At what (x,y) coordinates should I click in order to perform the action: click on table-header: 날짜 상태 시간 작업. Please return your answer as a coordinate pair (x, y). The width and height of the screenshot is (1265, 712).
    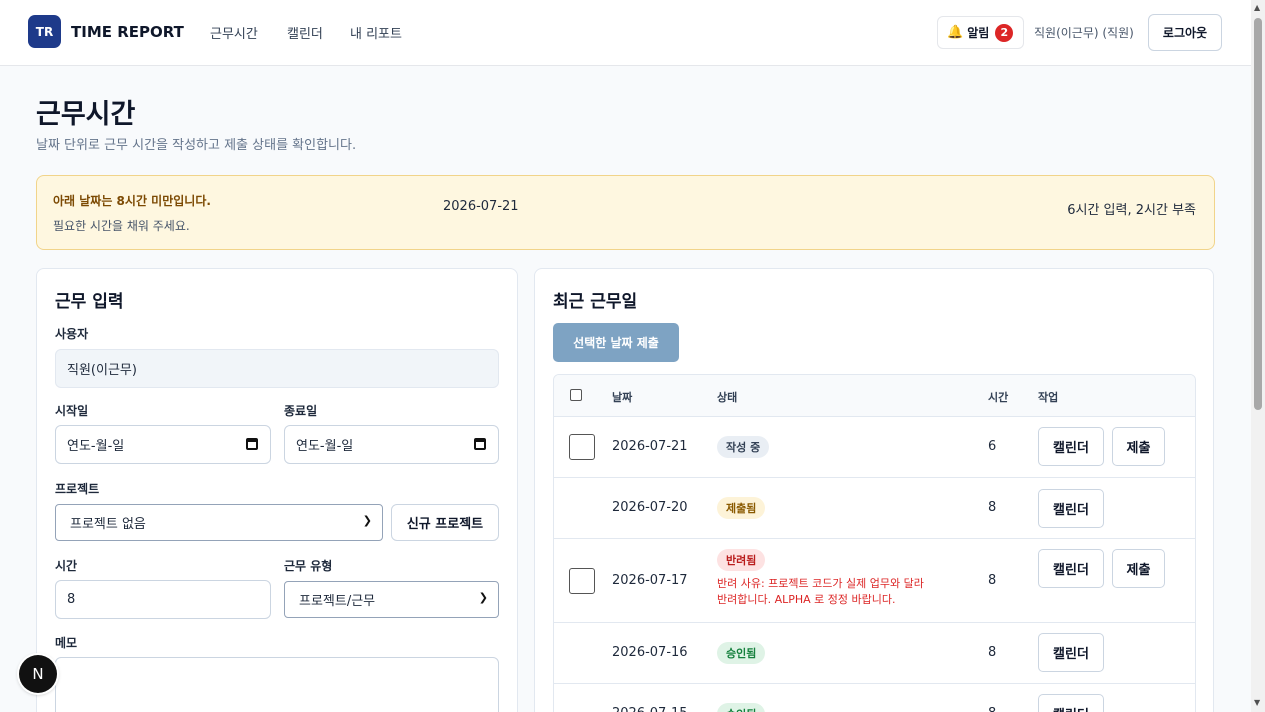
    Looking at the image, I should click on (874, 396).